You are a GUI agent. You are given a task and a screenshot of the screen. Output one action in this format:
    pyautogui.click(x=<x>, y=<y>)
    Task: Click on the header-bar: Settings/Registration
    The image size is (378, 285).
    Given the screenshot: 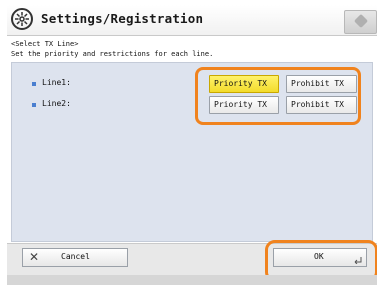 What is the action you would take?
    pyautogui.click(x=192, y=20)
    